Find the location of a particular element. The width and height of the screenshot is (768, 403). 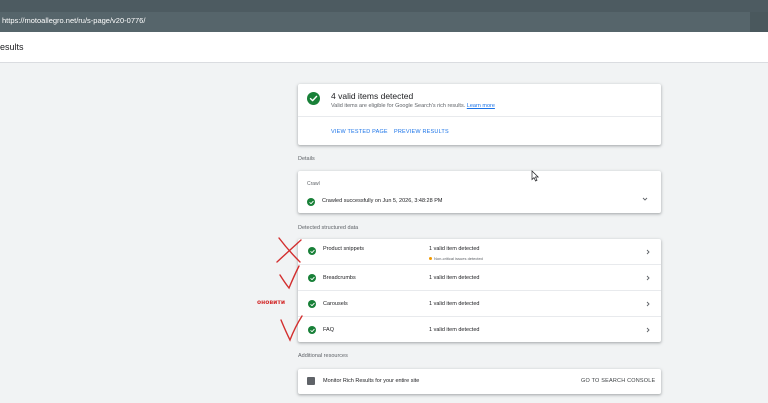

summary-divider is located at coordinates (479, 116).